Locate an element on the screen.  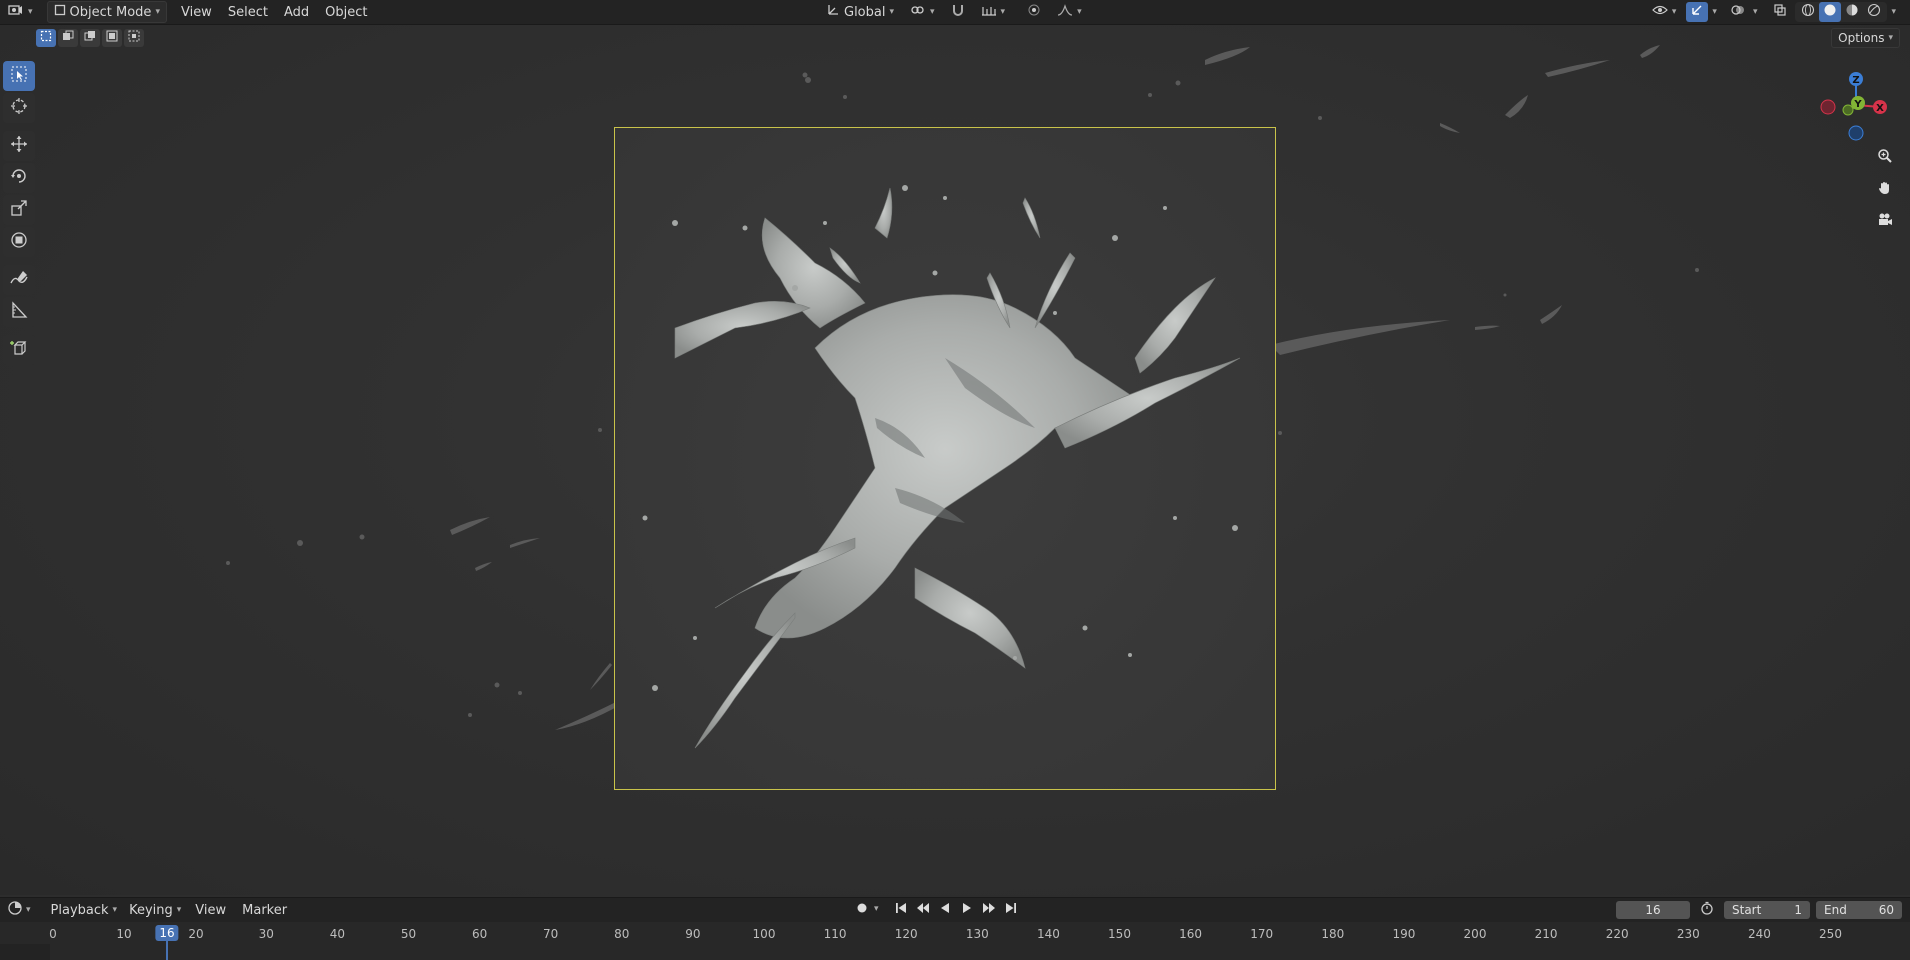
ruler-tick-label: 120 is located at coordinates (906, 934).